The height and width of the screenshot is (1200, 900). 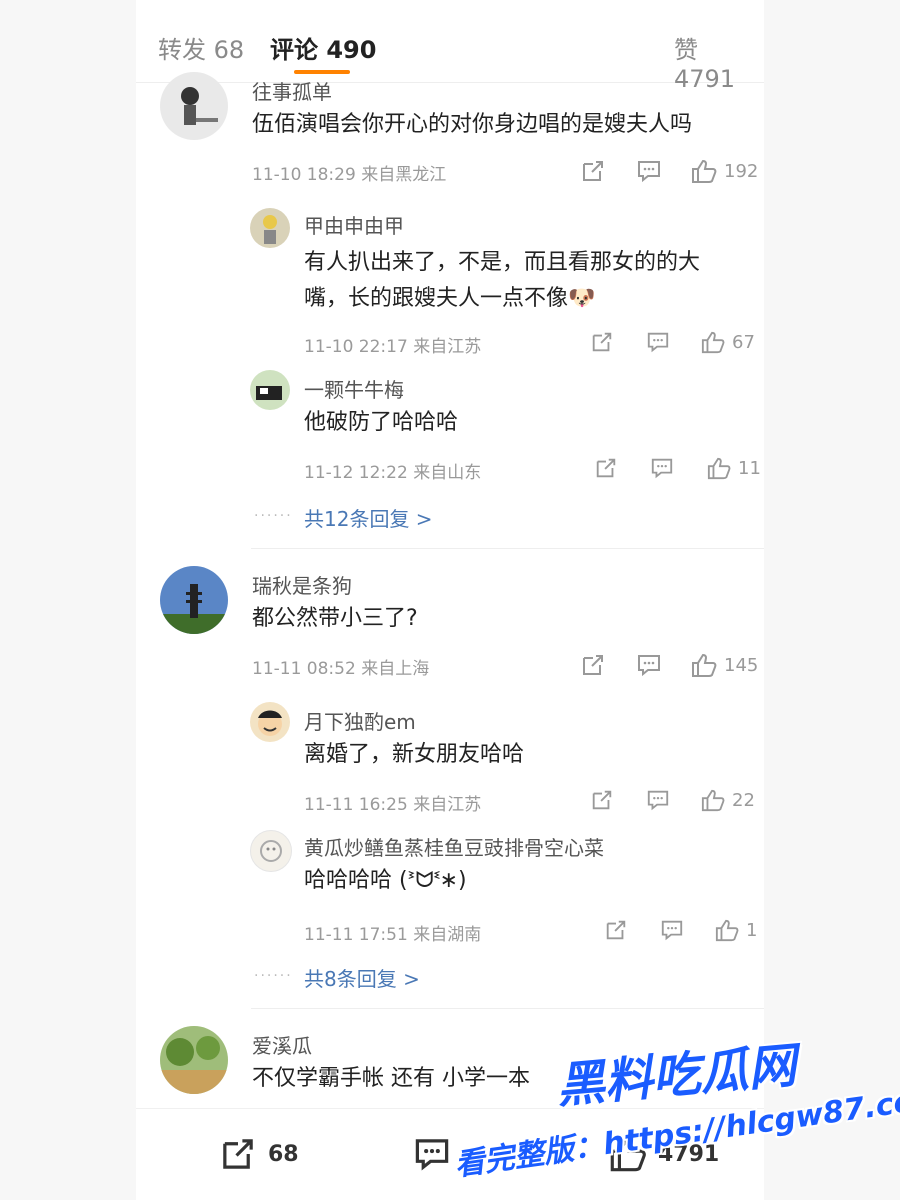 I want to click on reply-meta: 11-10 22:17 来自江苏, so click(x=393, y=347).